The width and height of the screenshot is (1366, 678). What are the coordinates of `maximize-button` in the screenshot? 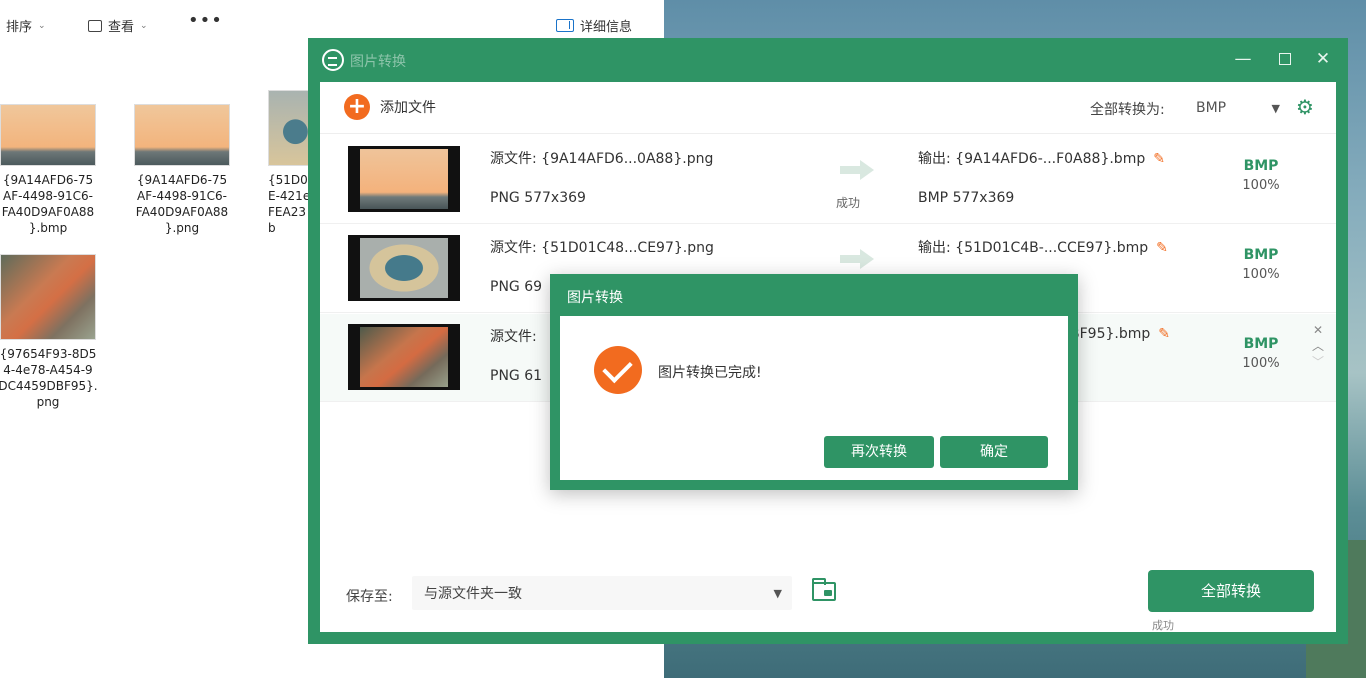 It's located at (1285, 59).